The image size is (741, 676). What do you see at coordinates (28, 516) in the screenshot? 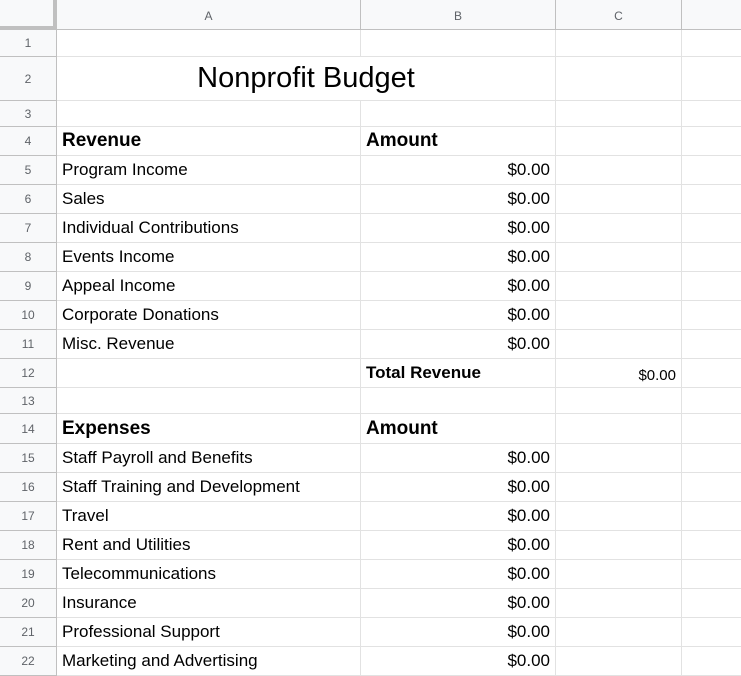
I see `row-header: 17` at bounding box center [28, 516].